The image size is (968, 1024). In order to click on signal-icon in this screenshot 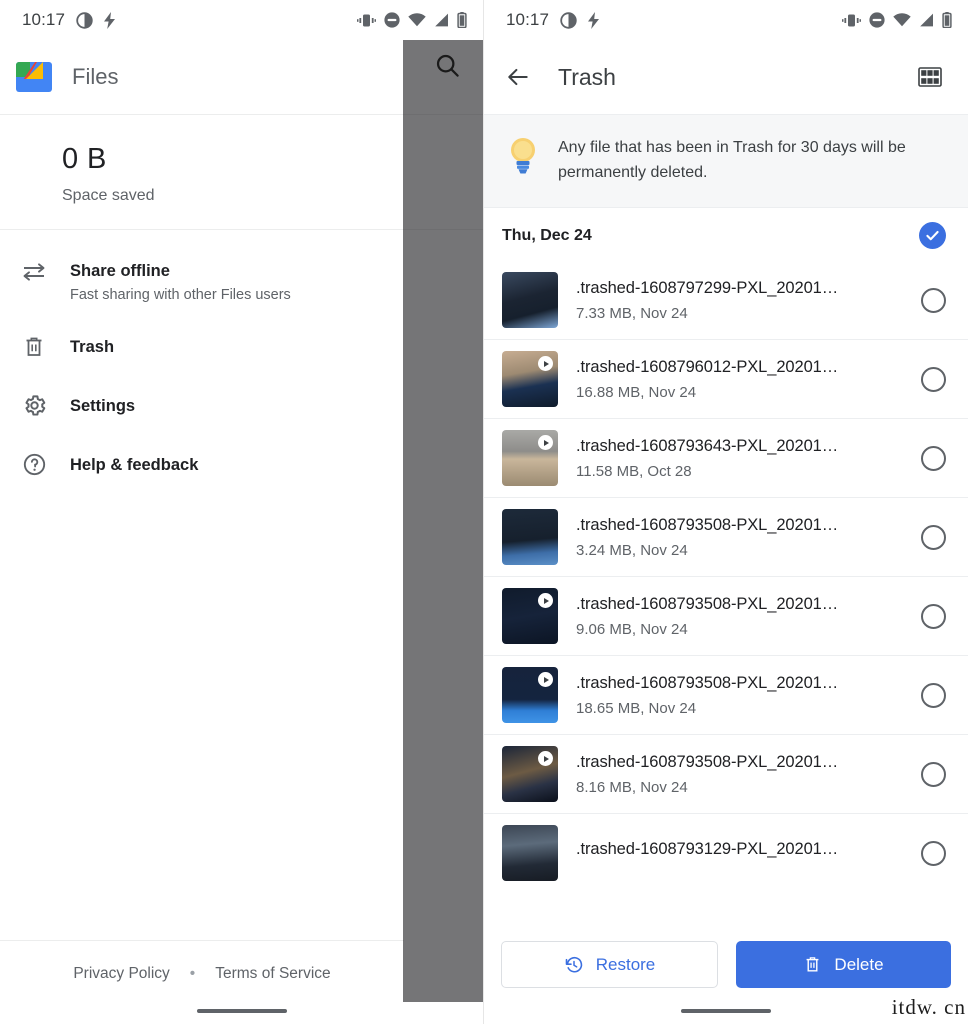, I will do `click(441, 20)`.